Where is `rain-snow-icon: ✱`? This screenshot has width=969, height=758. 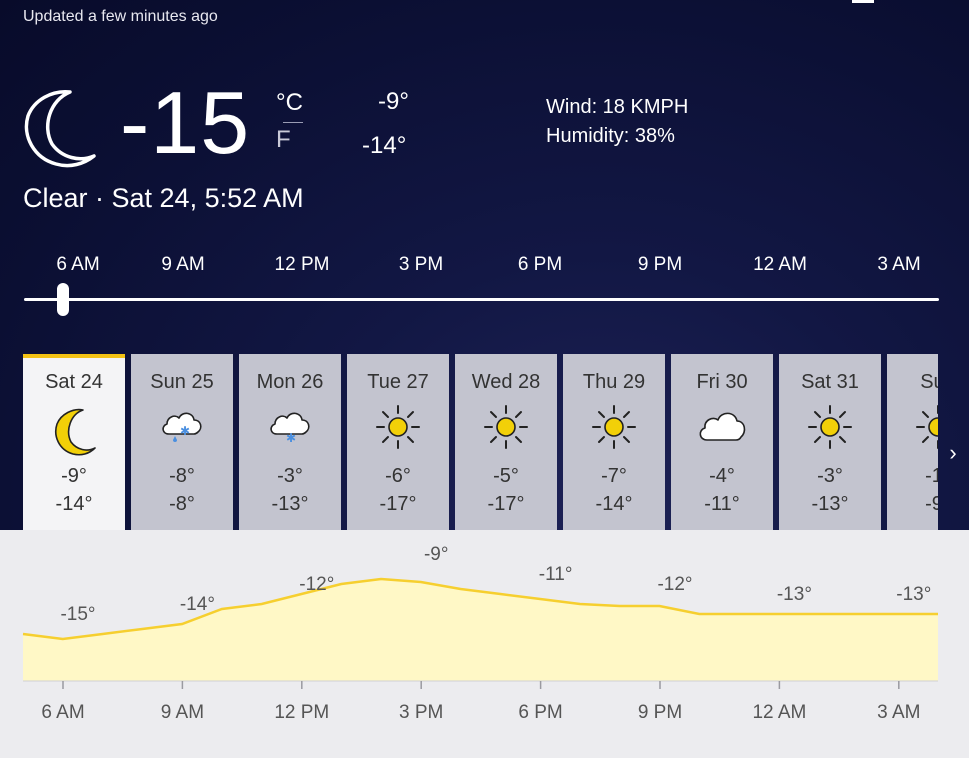 rain-snow-icon: ✱ is located at coordinates (182, 427).